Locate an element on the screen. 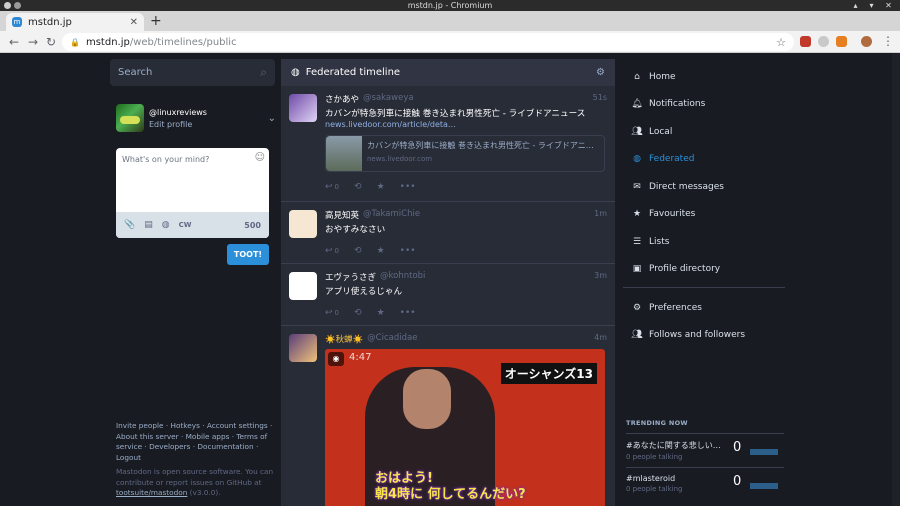  trending-heading: TRENDING NOW is located at coordinates (657, 423).